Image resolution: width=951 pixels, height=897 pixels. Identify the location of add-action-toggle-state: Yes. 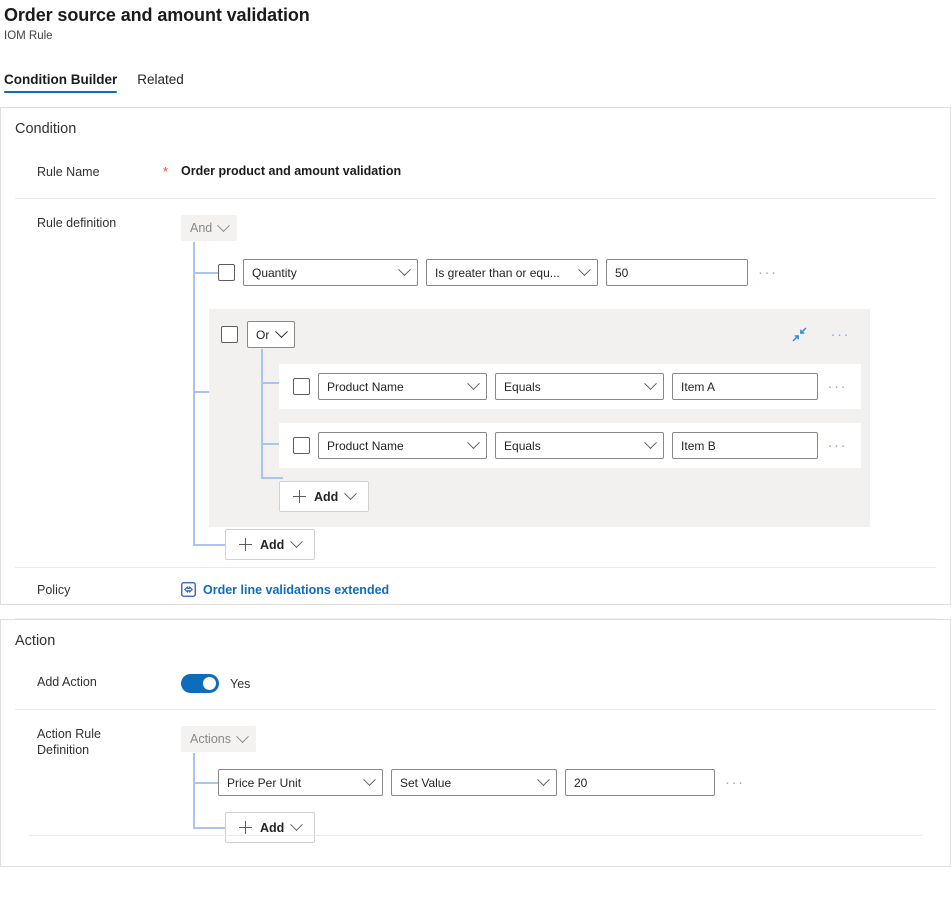
(240, 683).